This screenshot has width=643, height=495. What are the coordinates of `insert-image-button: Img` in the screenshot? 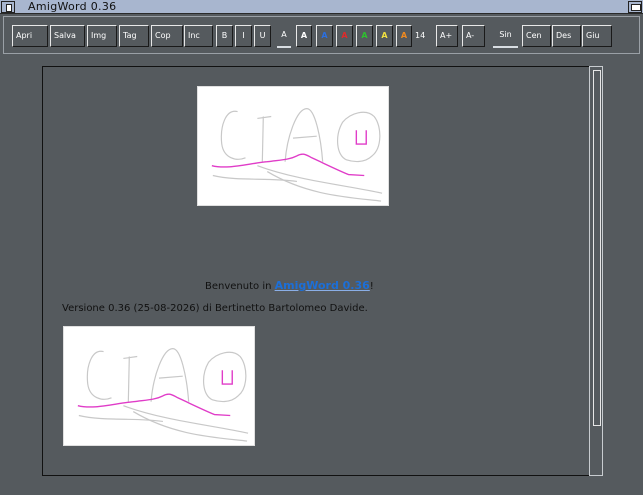 It's located at (102, 36).